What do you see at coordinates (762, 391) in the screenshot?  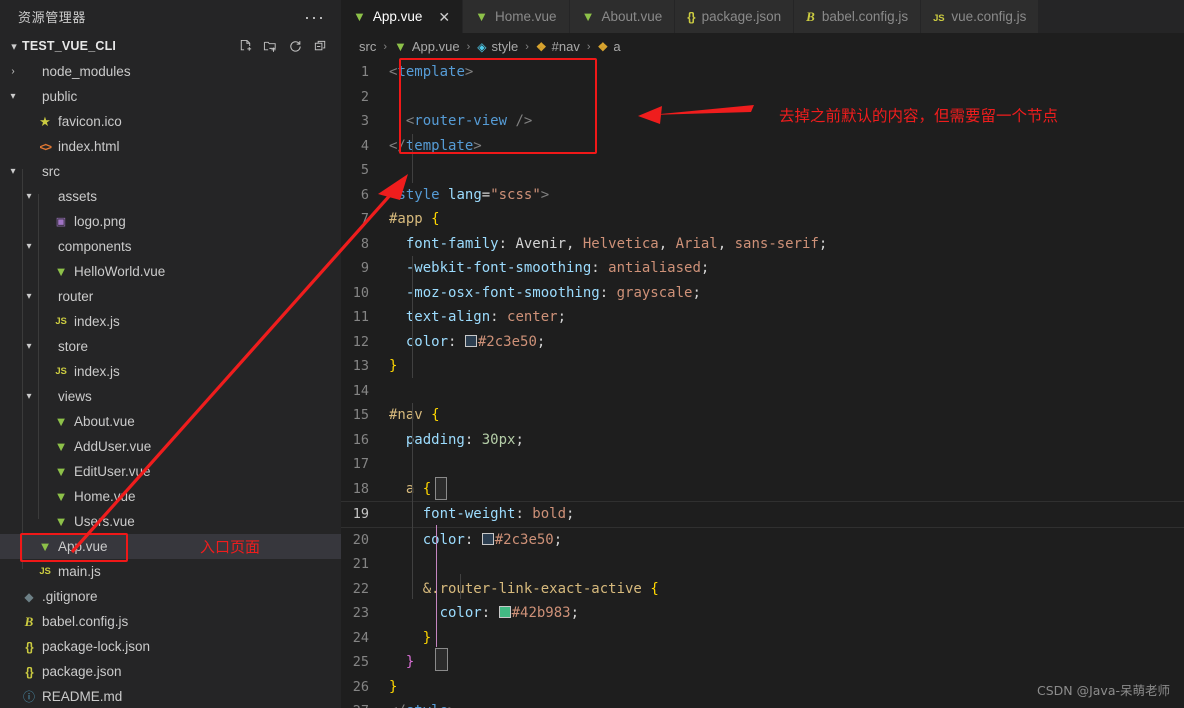 I see `code-line: 14` at bounding box center [762, 391].